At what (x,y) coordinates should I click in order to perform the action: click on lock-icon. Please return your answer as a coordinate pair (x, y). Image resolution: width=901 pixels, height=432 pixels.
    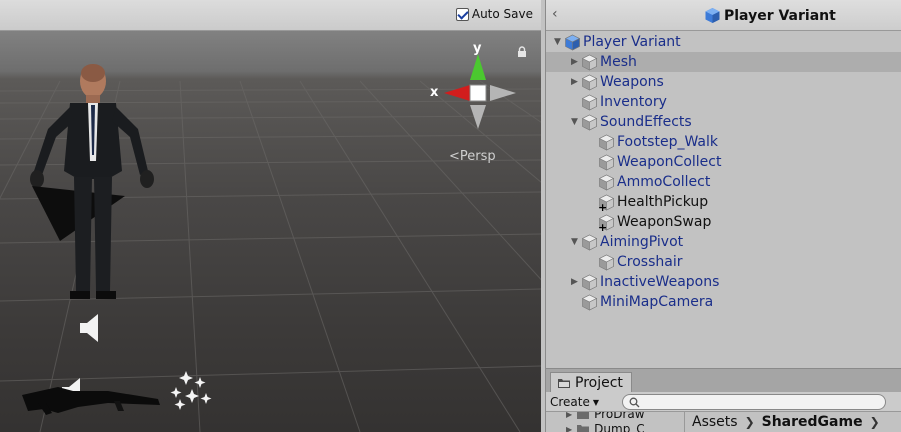
    Looking at the image, I should click on (522, 52).